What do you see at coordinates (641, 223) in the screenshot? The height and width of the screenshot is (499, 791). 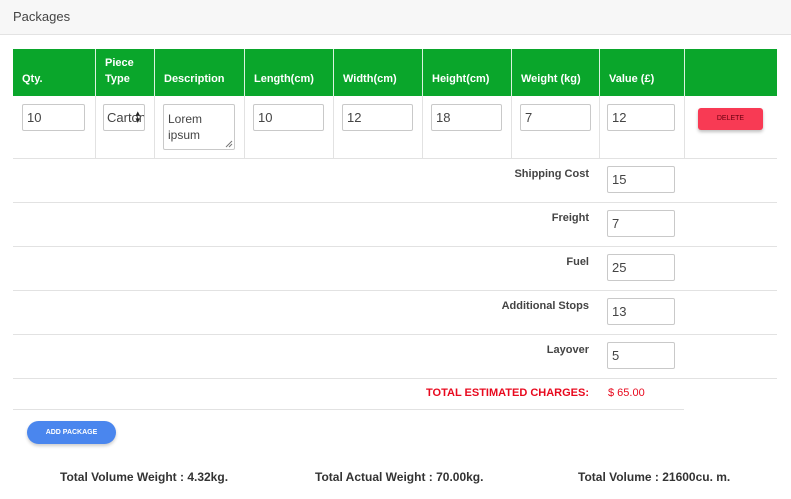 I see `freight-input: 7` at bounding box center [641, 223].